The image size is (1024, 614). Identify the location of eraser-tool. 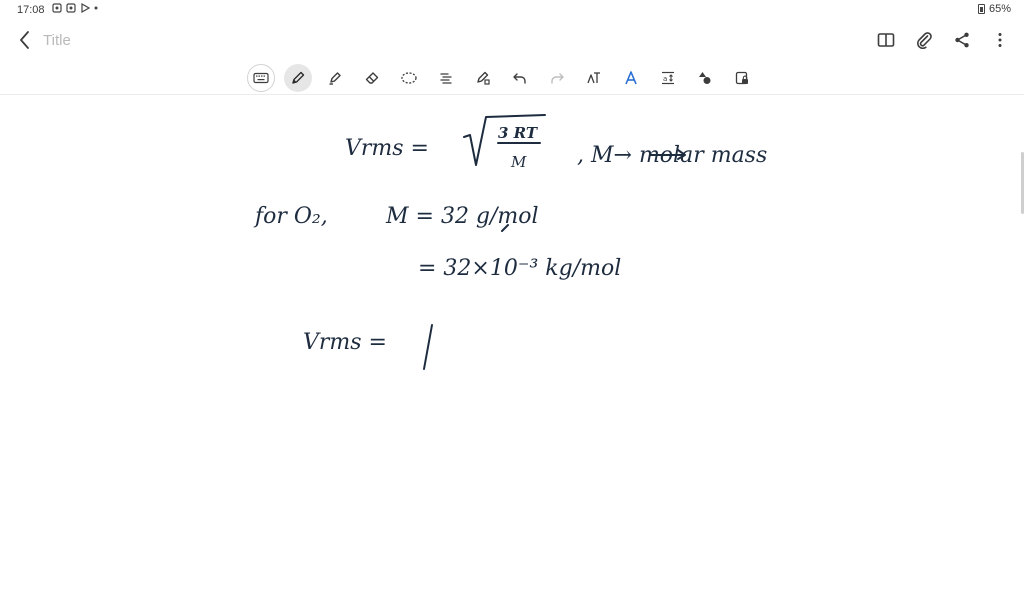
(372, 78).